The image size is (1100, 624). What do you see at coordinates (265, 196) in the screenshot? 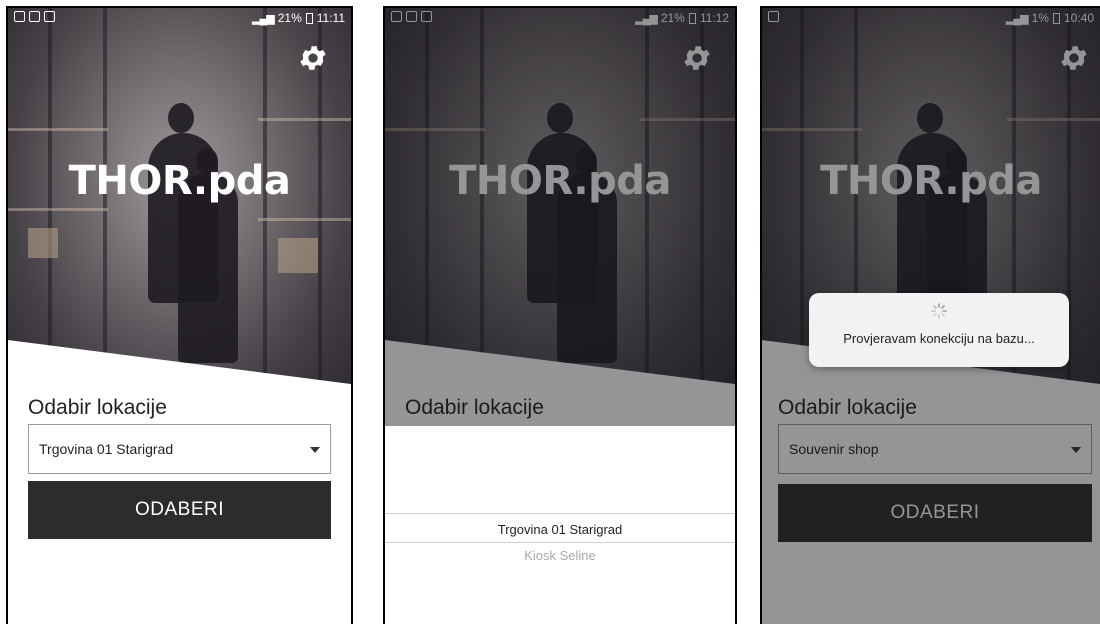
I see `shelf-post` at bounding box center [265, 196].